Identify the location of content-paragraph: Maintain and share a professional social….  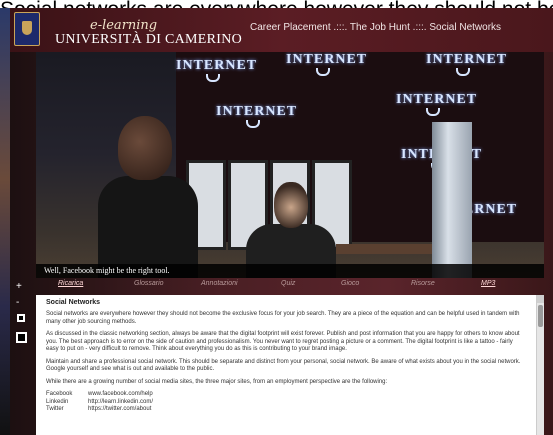
(283, 365).